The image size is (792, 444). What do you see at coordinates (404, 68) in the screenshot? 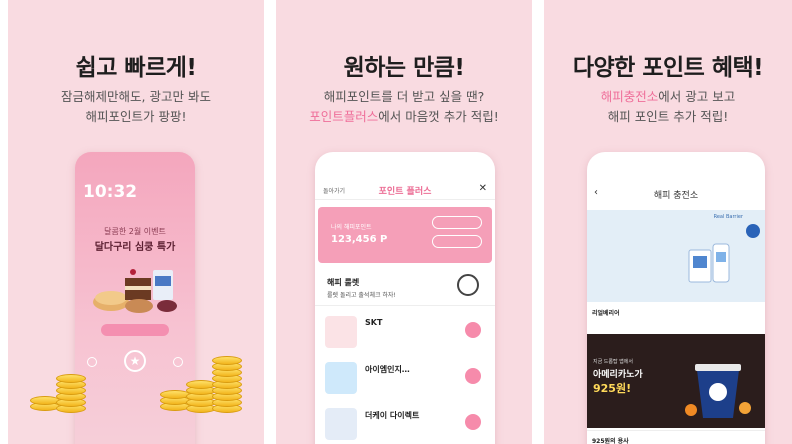
I see `panel-headline: 원하는 만큼!` at bounding box center [404, 68].